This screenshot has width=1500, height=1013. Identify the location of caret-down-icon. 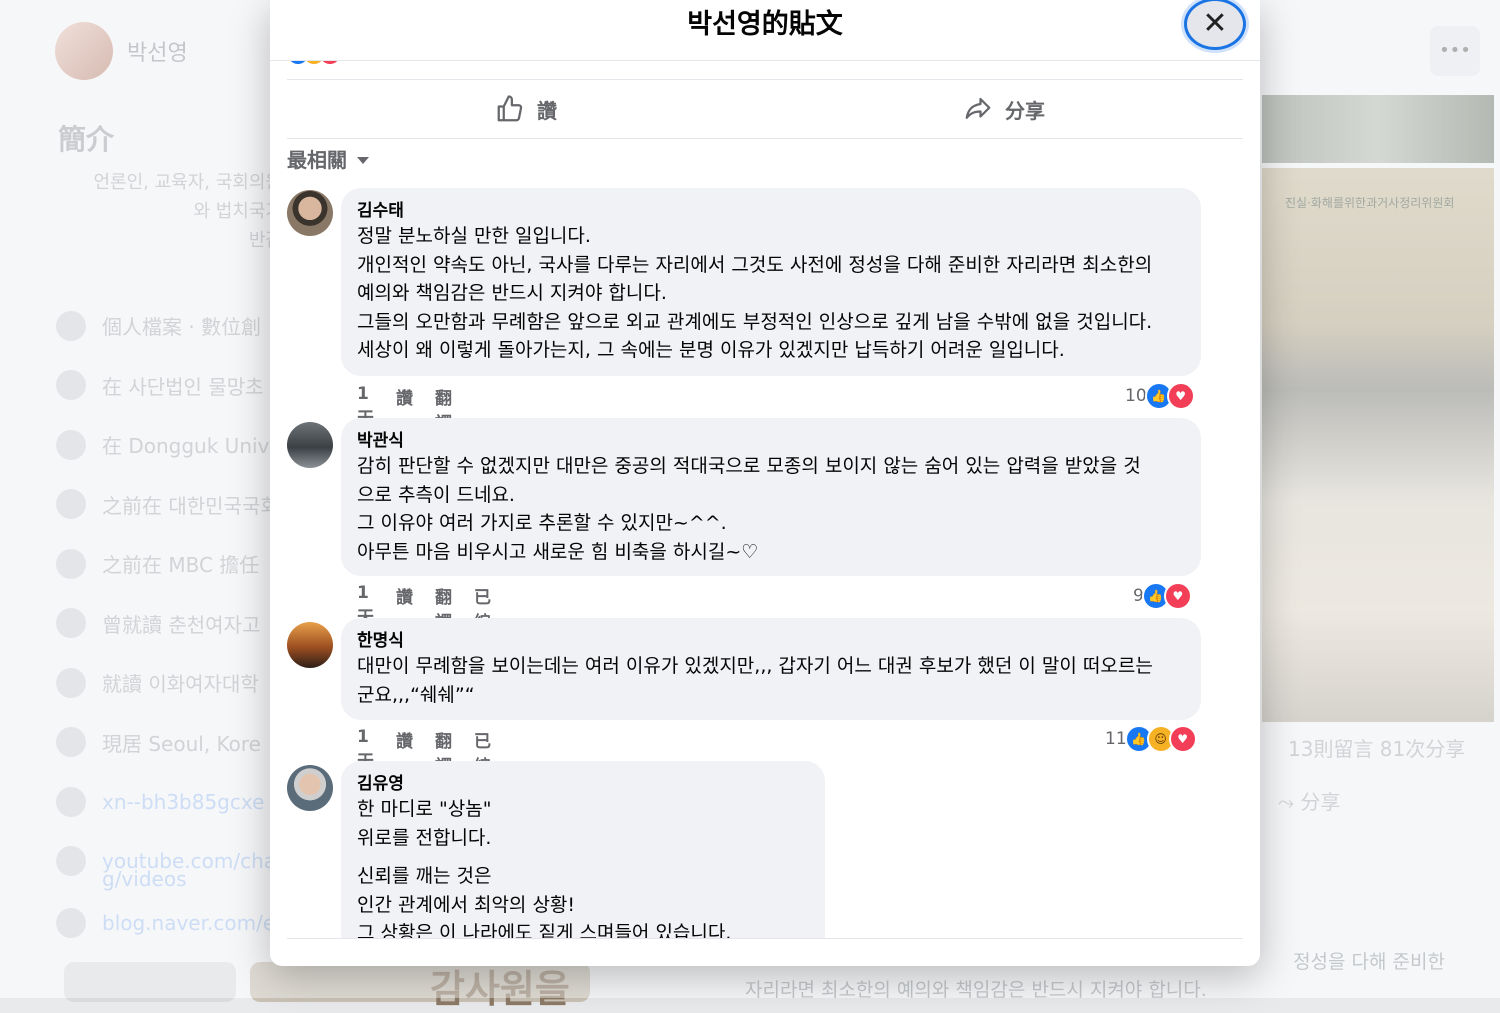
(363, 160).